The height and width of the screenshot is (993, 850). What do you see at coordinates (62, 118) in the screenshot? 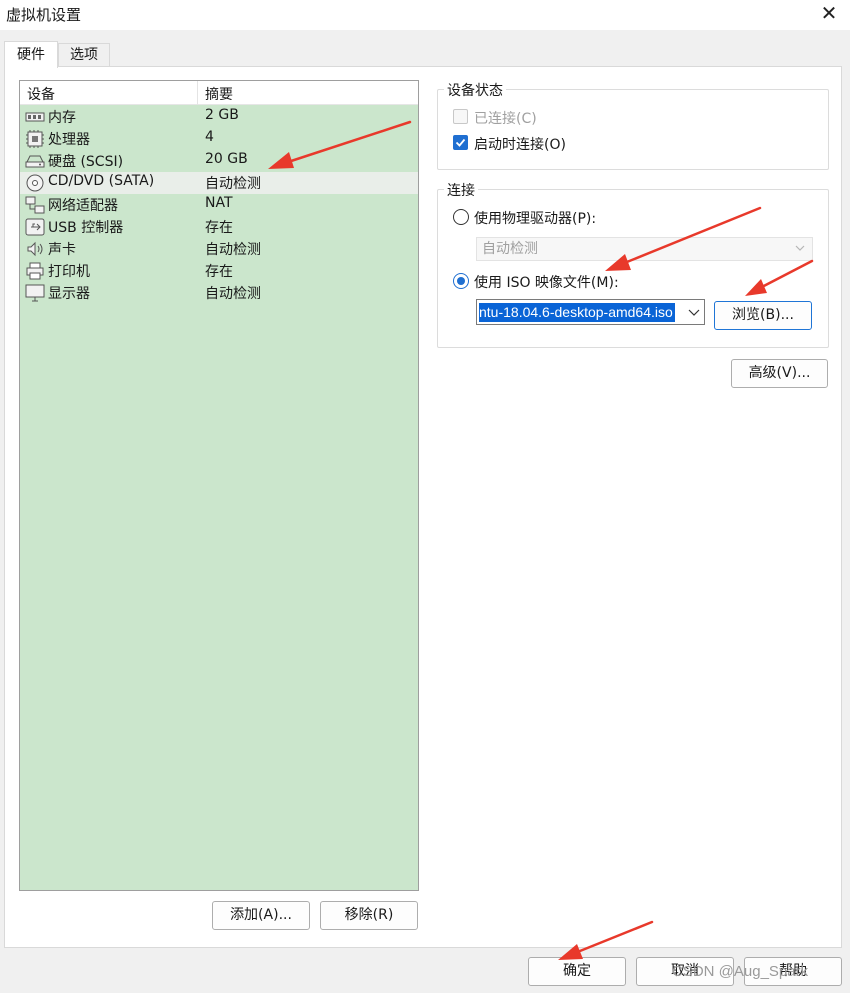
I see `device-name: 内存` at bounding box center [62, 118].